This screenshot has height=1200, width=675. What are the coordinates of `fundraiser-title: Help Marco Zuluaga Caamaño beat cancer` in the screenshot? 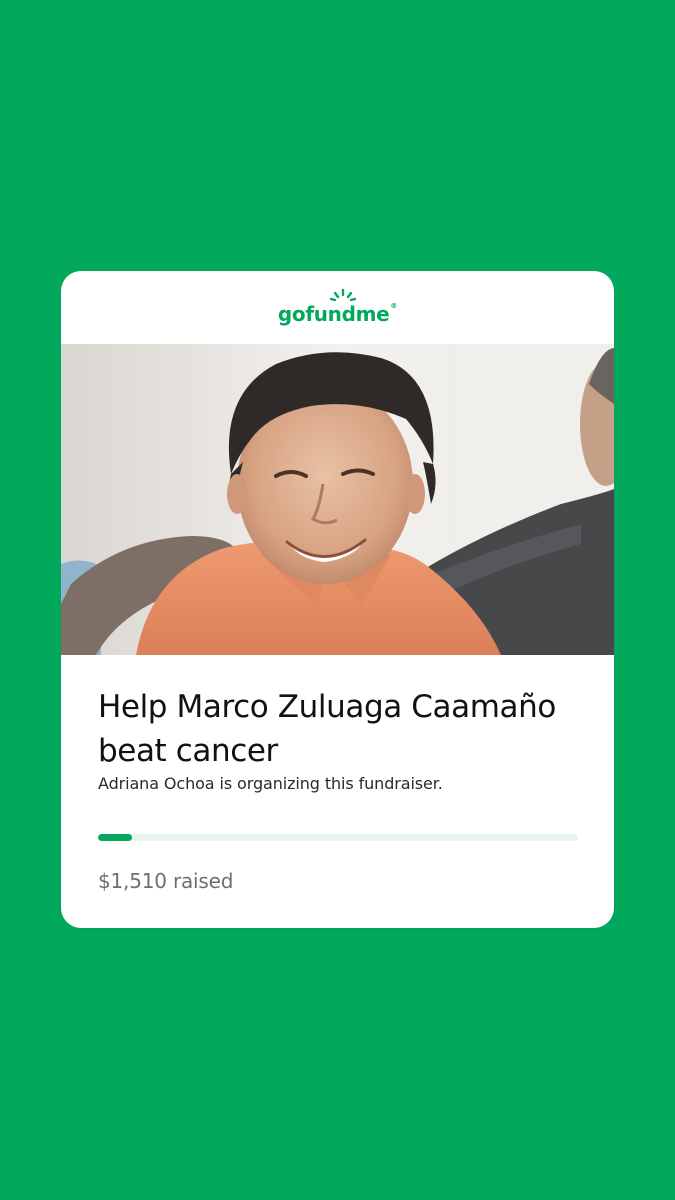 It's located at (338, 729).